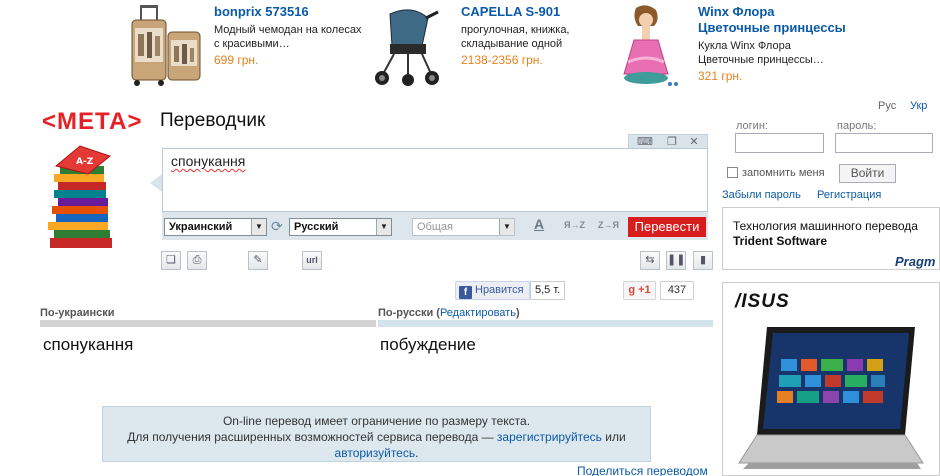  What do you see at coordinates (867, 173) in the screenshot?
I see `login-button: Войти` at bounding box center [867, 173].